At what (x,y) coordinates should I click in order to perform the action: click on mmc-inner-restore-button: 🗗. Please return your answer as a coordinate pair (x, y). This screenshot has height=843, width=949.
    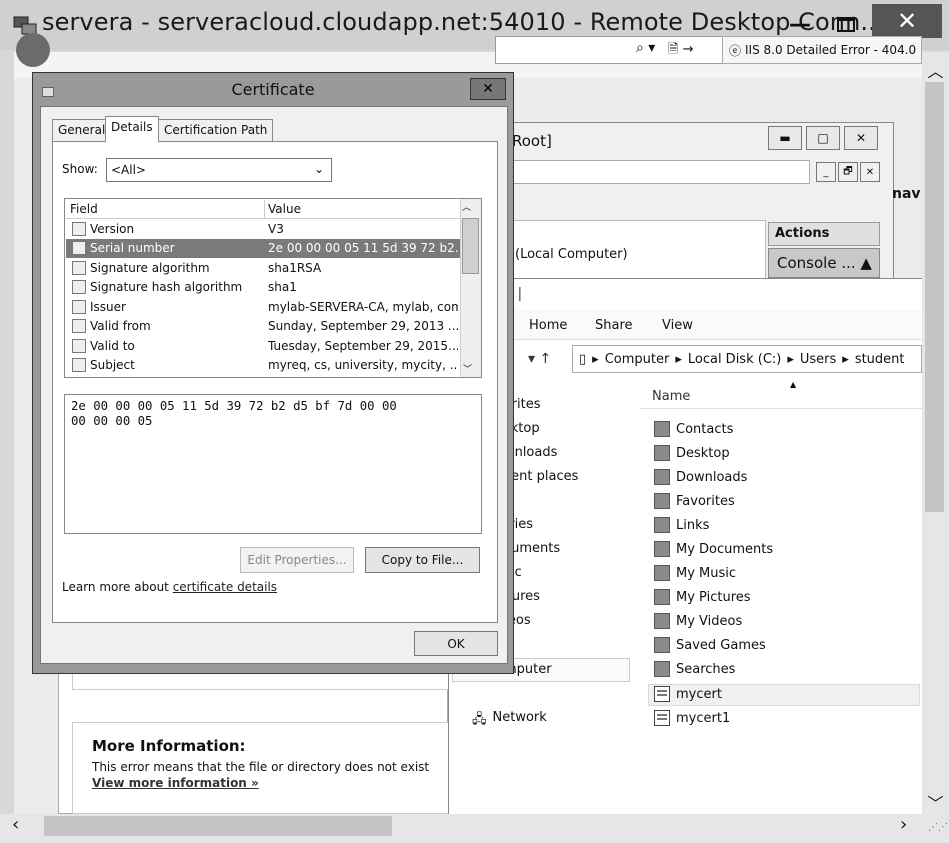
    Looking at the image, I should click on (848, 172).